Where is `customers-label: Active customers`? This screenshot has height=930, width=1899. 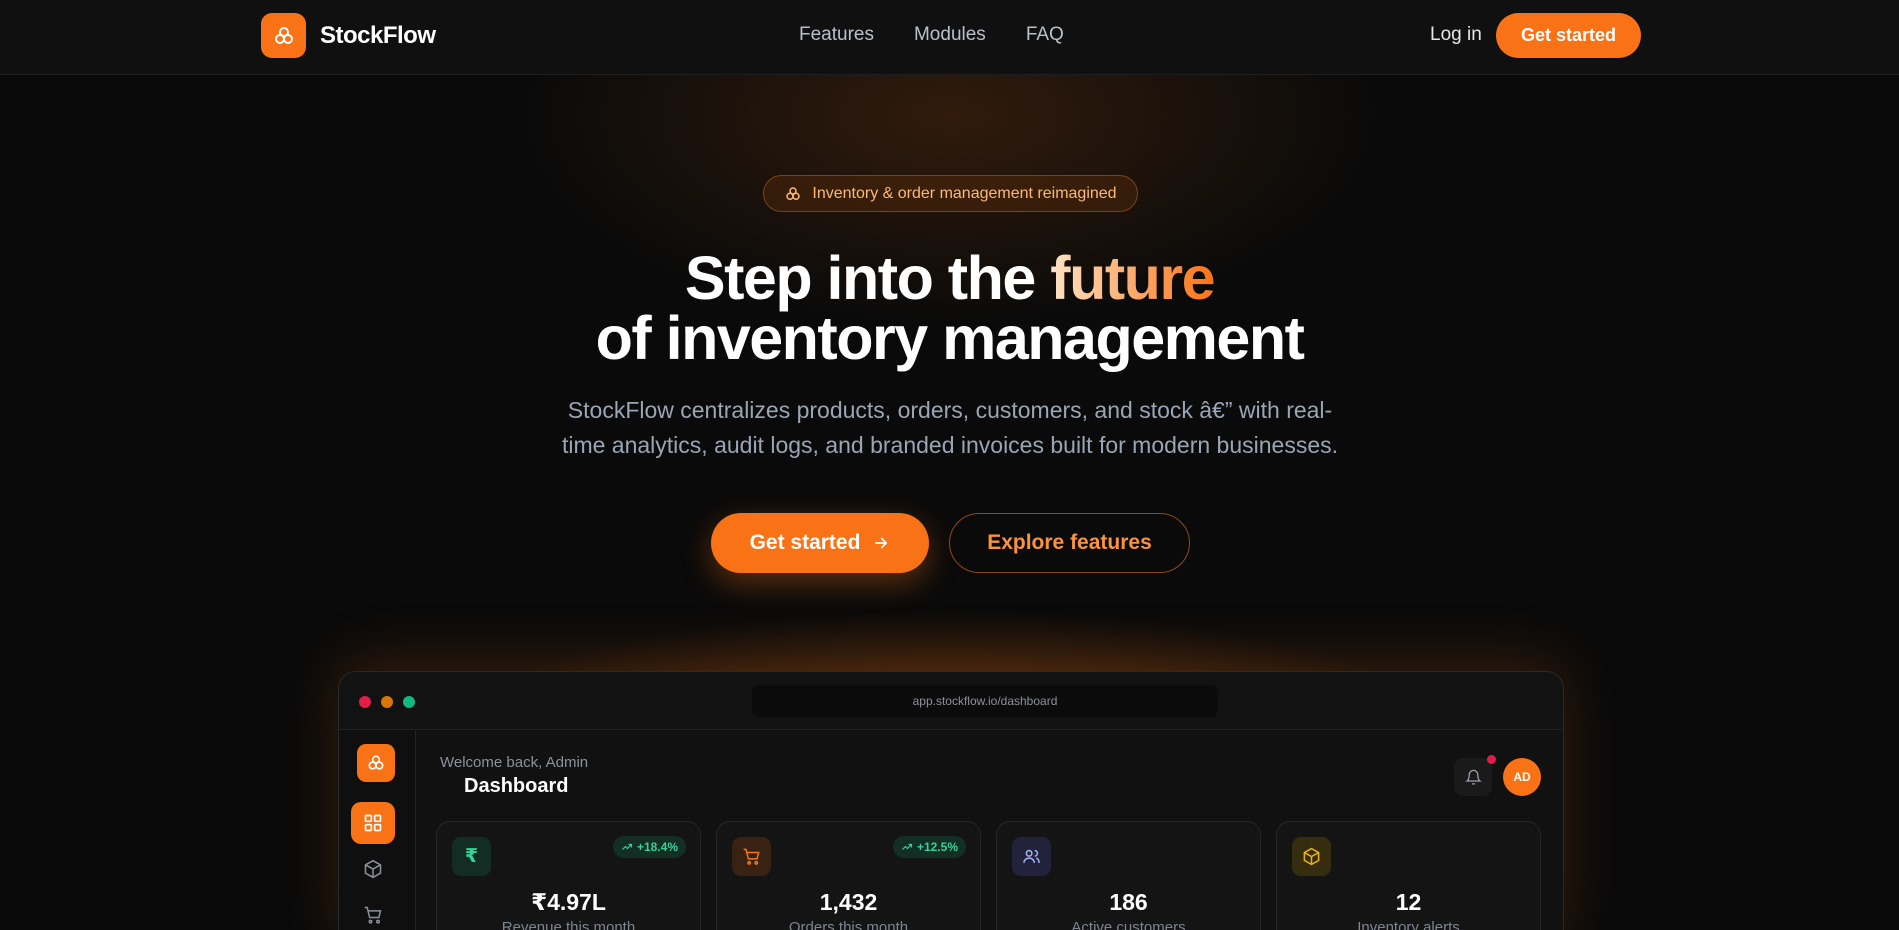 customers-label: Active customers is located at coordinates (1128, 924).